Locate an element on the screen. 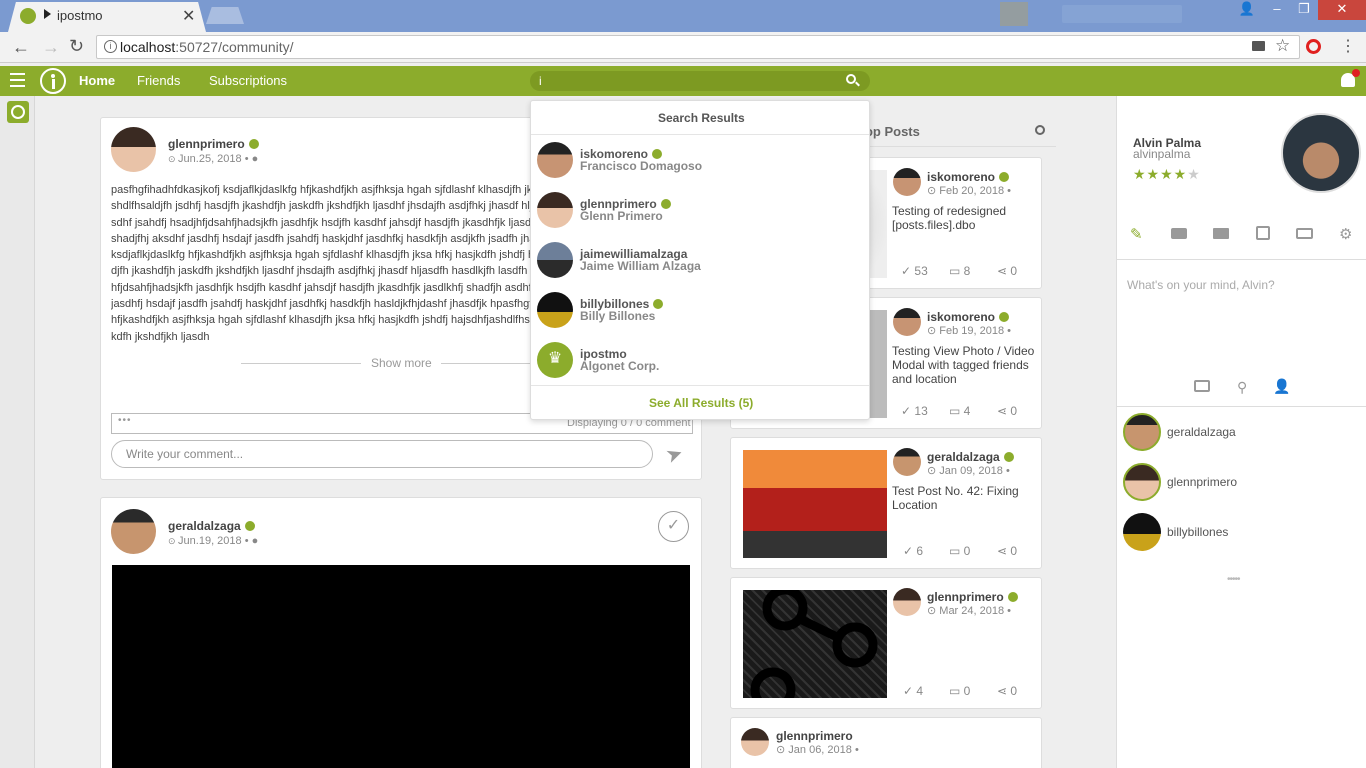 This screenshot has width=1366, height=768. top-post-date: ⊙ Feb 20, 2018 • is located at coordinates (969, 190).